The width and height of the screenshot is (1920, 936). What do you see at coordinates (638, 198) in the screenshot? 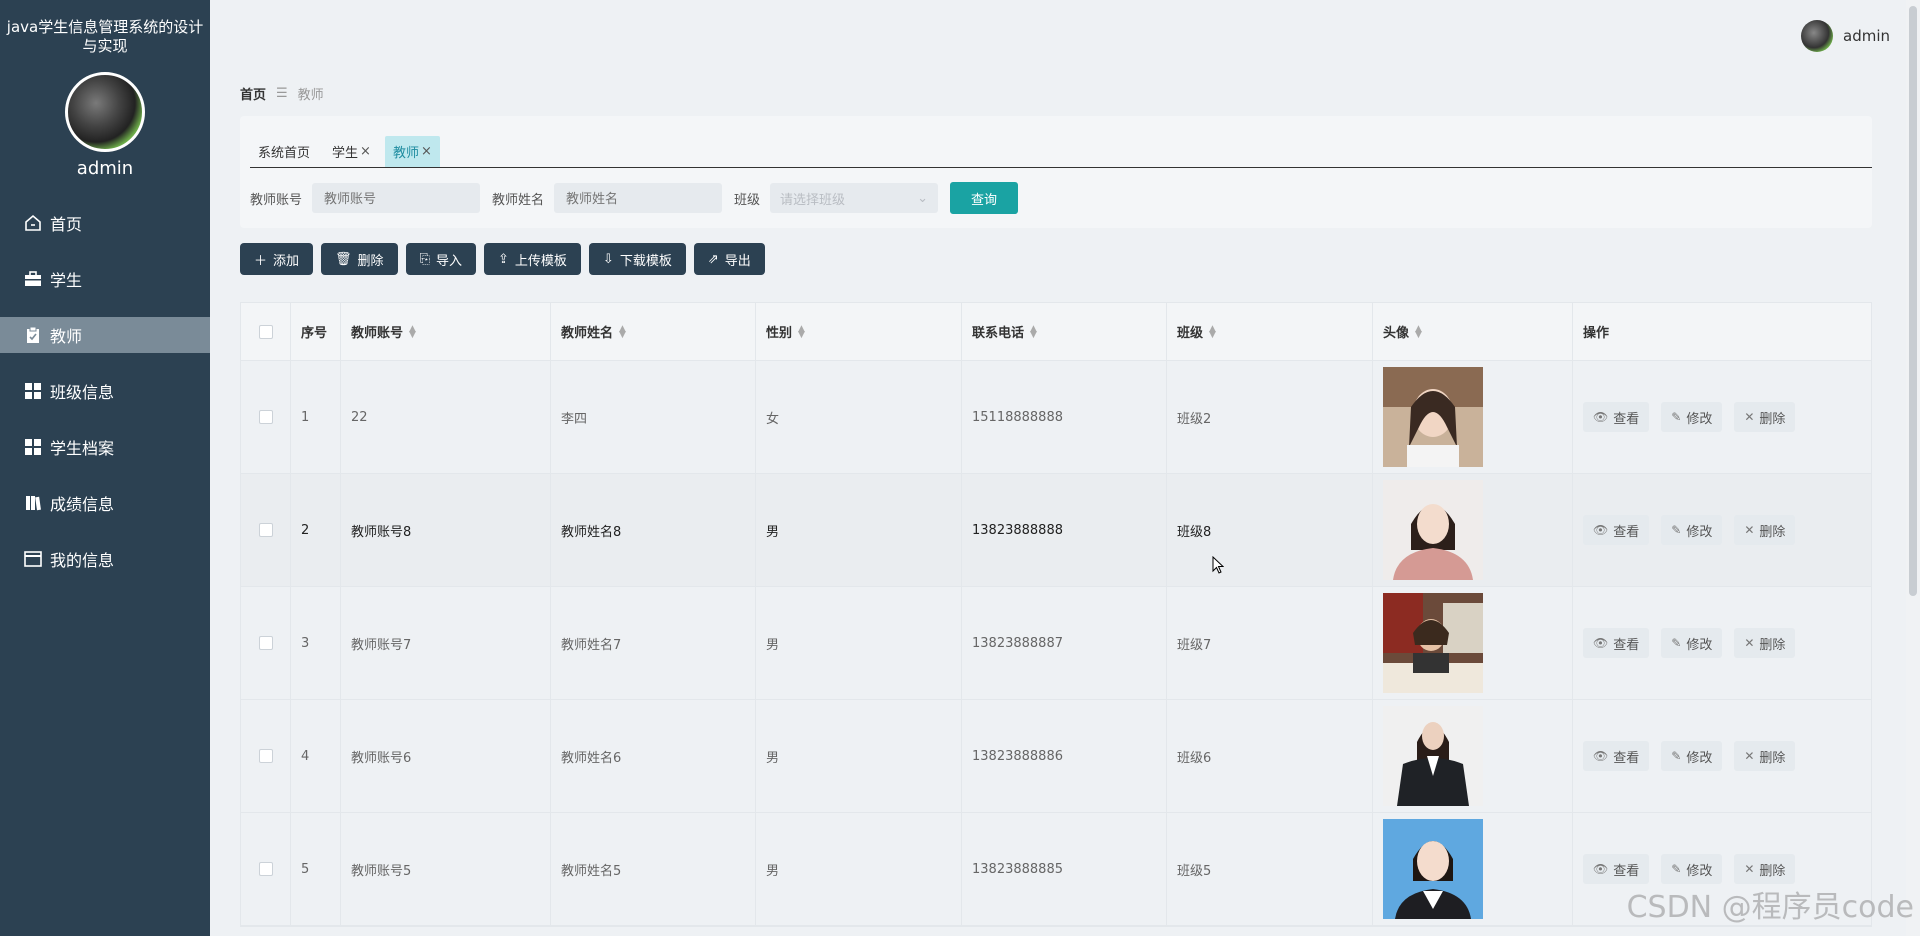
I see `name-input` at bounding box center [638, 198].